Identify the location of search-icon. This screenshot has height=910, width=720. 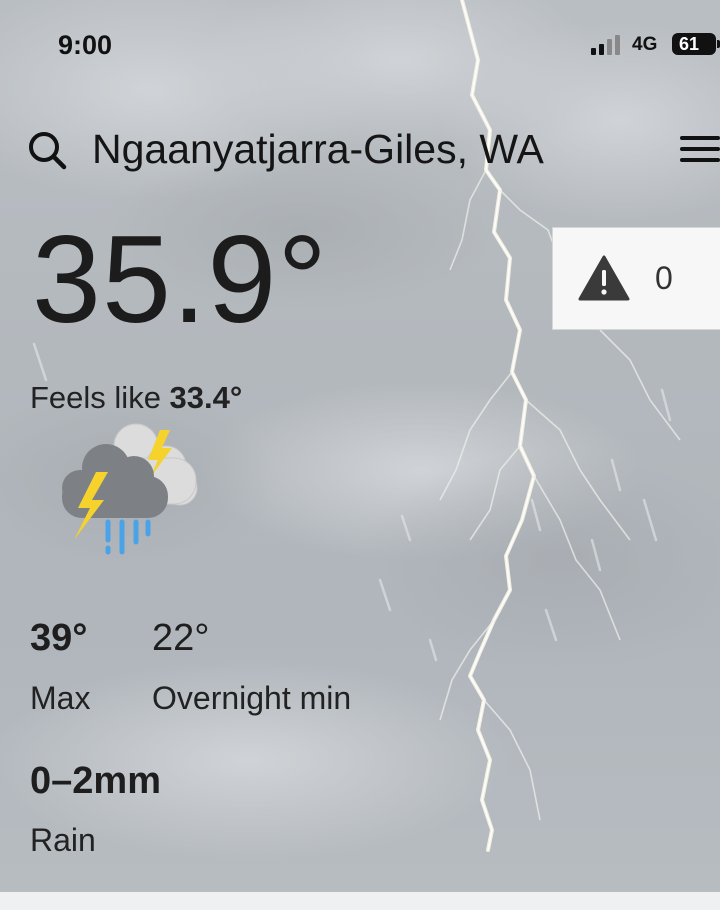
(48, 151).